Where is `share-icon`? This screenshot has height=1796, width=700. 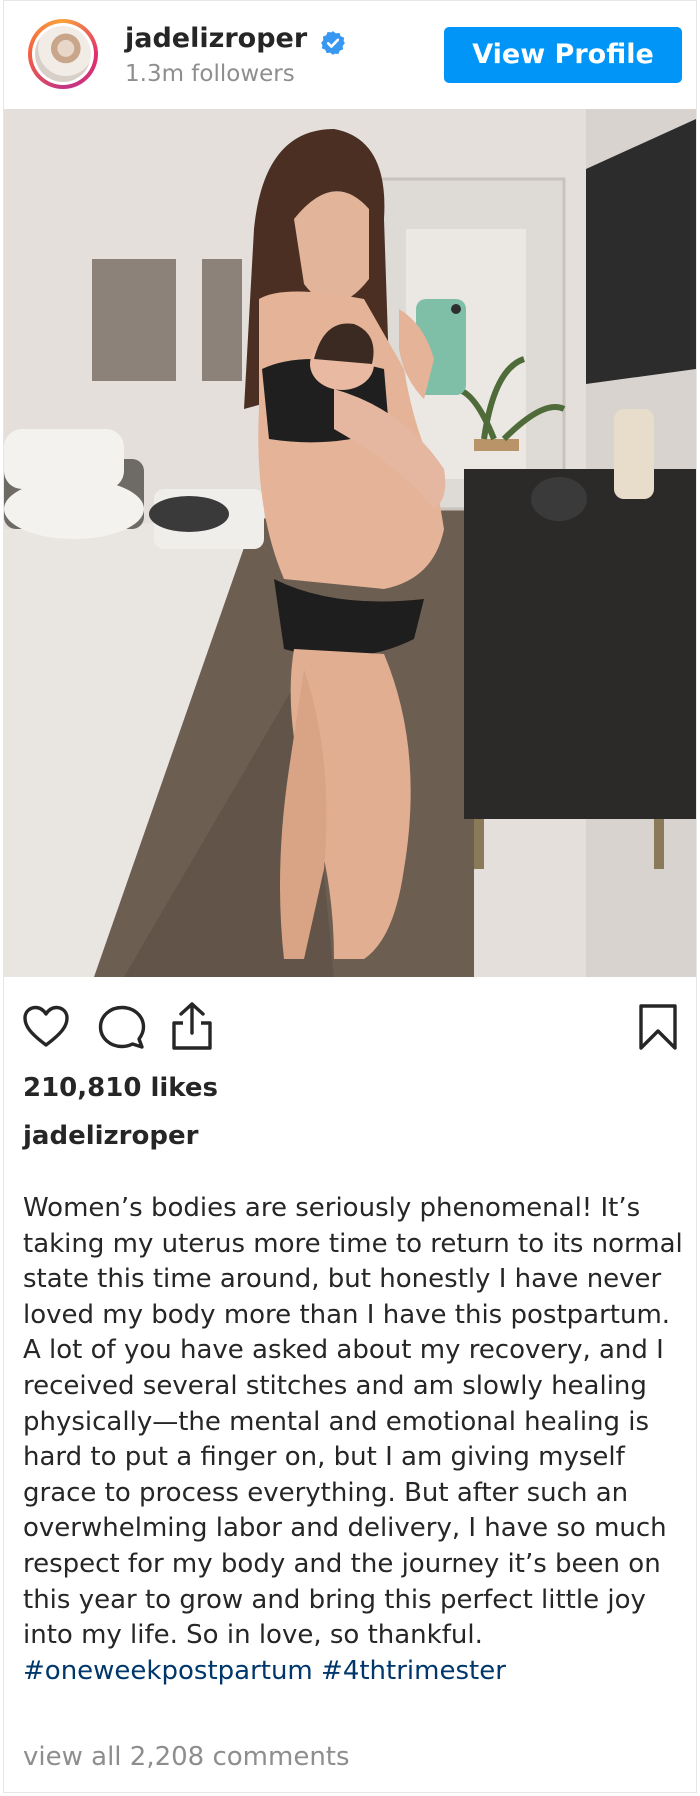 share-icon is located at coordinates (192, 1026).